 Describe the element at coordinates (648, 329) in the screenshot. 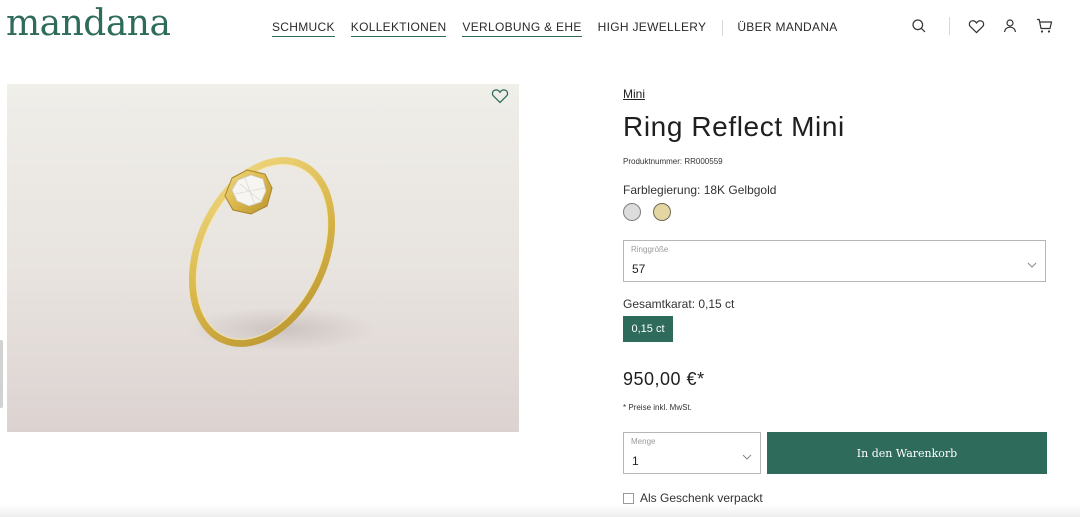

I see `karat-option-button: 0,15 ct` at that location.